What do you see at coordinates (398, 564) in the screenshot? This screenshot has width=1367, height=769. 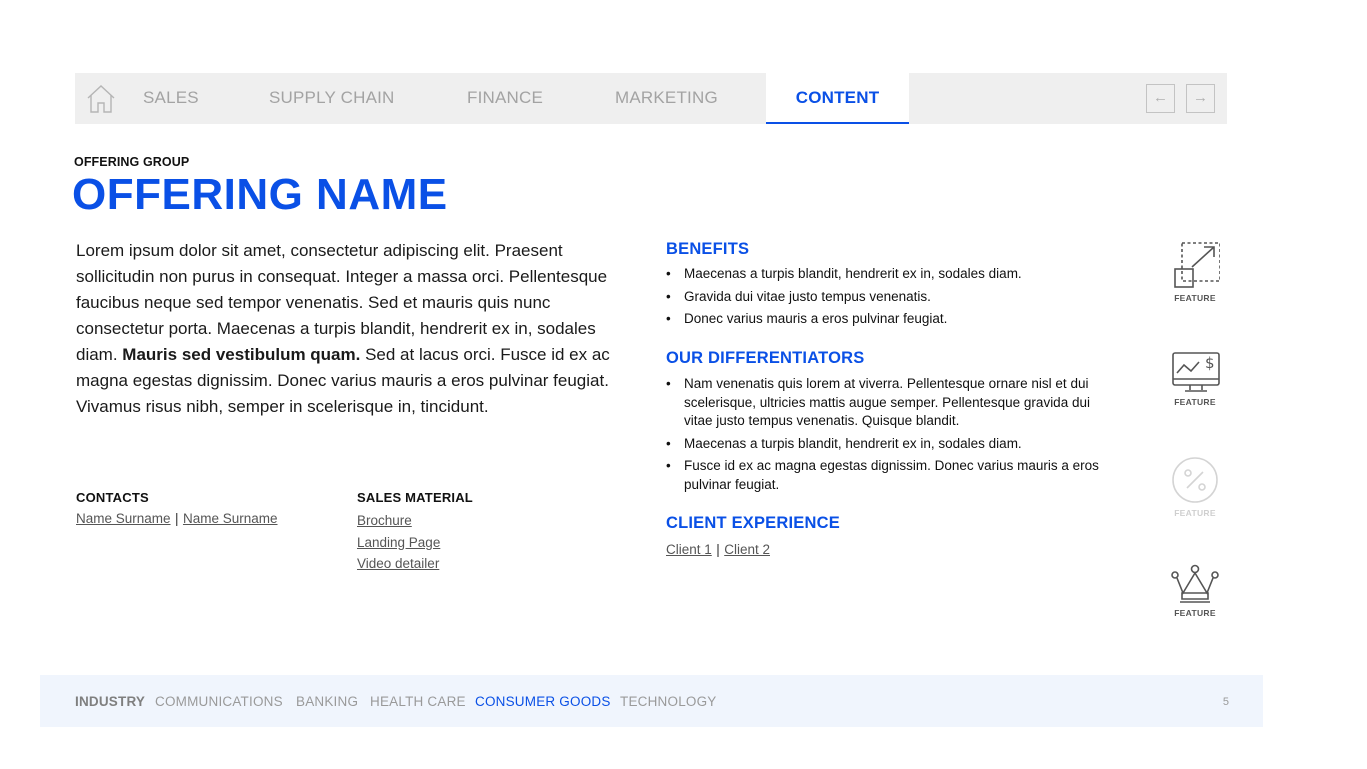 I see `video-detailer-link: Video detailer` at bounding box center [398, 564].